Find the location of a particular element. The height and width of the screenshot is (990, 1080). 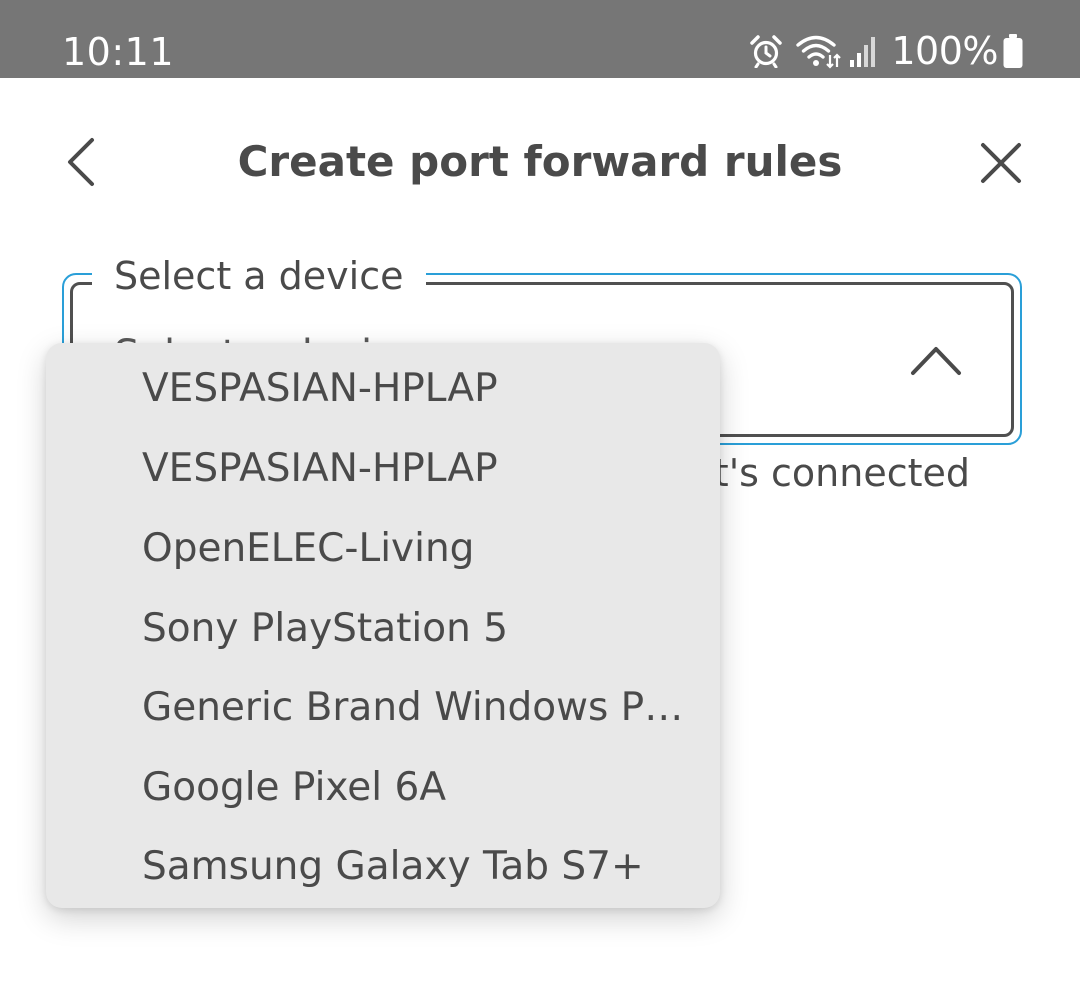

dropdown-option: OpenELEC-Living is located at coordinates (383, 549).